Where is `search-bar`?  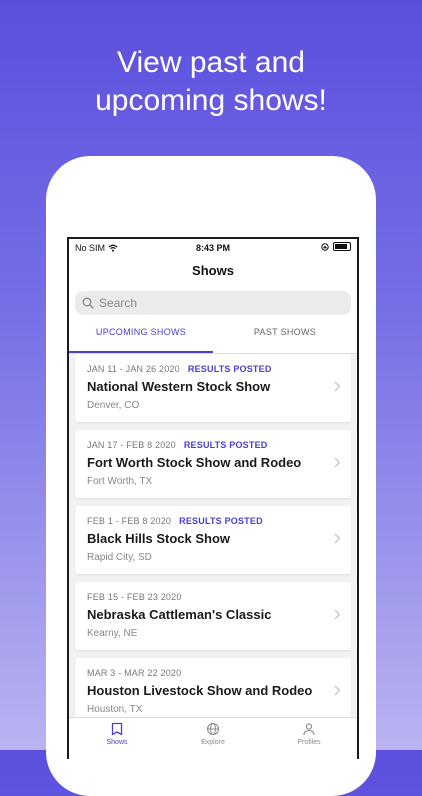
search-bar is located at coordinates (213, 303).